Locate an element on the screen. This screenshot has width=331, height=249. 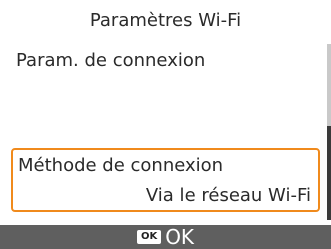
connection-method-label: Méthode de connexion is located at coordinates (121, 165).